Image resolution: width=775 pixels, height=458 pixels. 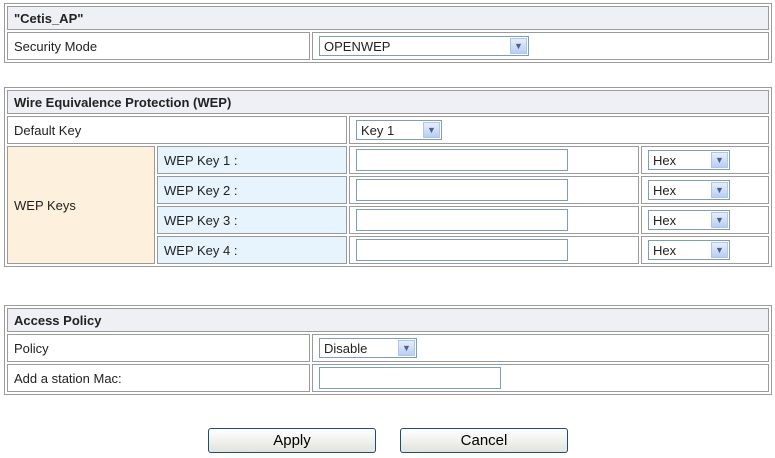 What do you see at coordinates (177, 130) in the screenshot?
I see `default-key-label: Default Key` at bounding box center [177, 130].